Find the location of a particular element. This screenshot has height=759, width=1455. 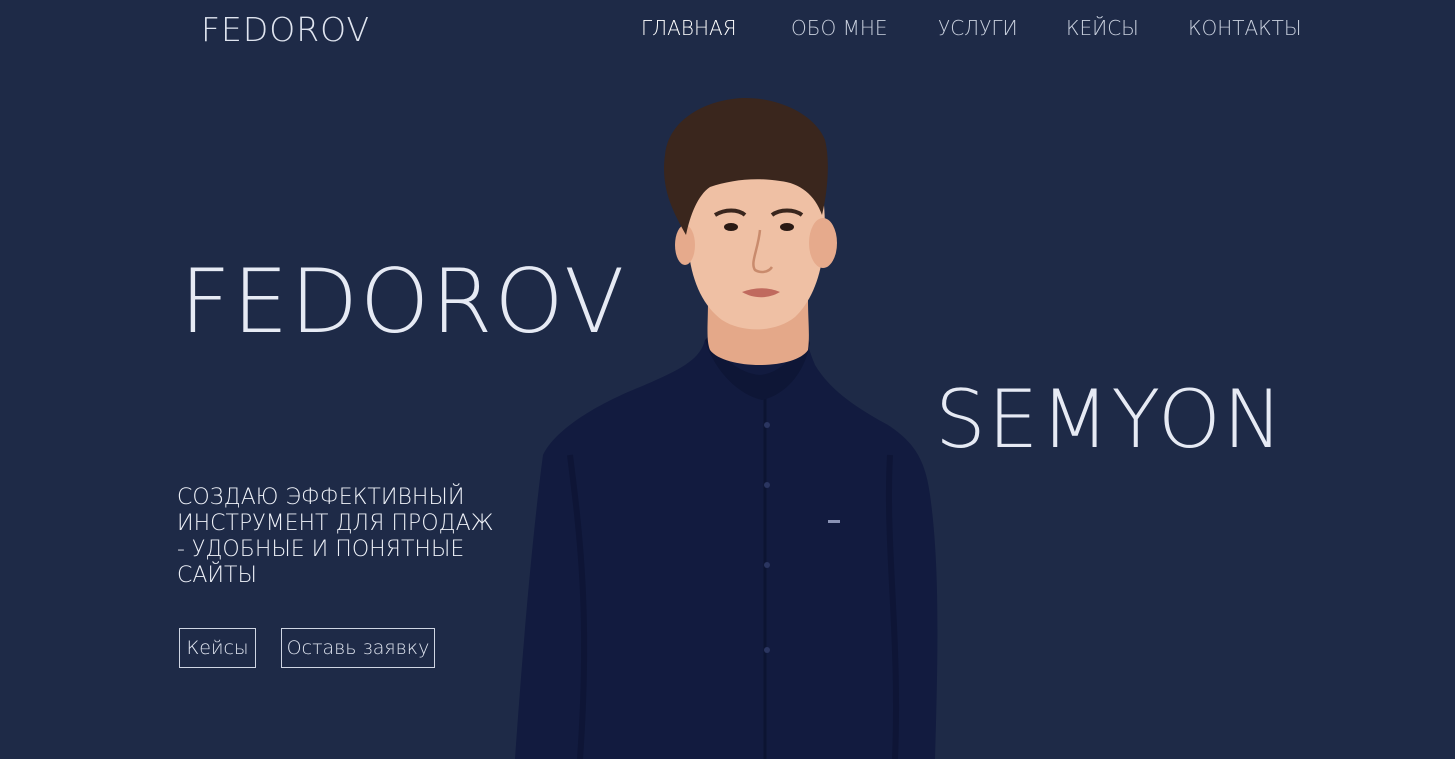

nav-item-services: УСЛУГИ is located at coordinates (978, 28).